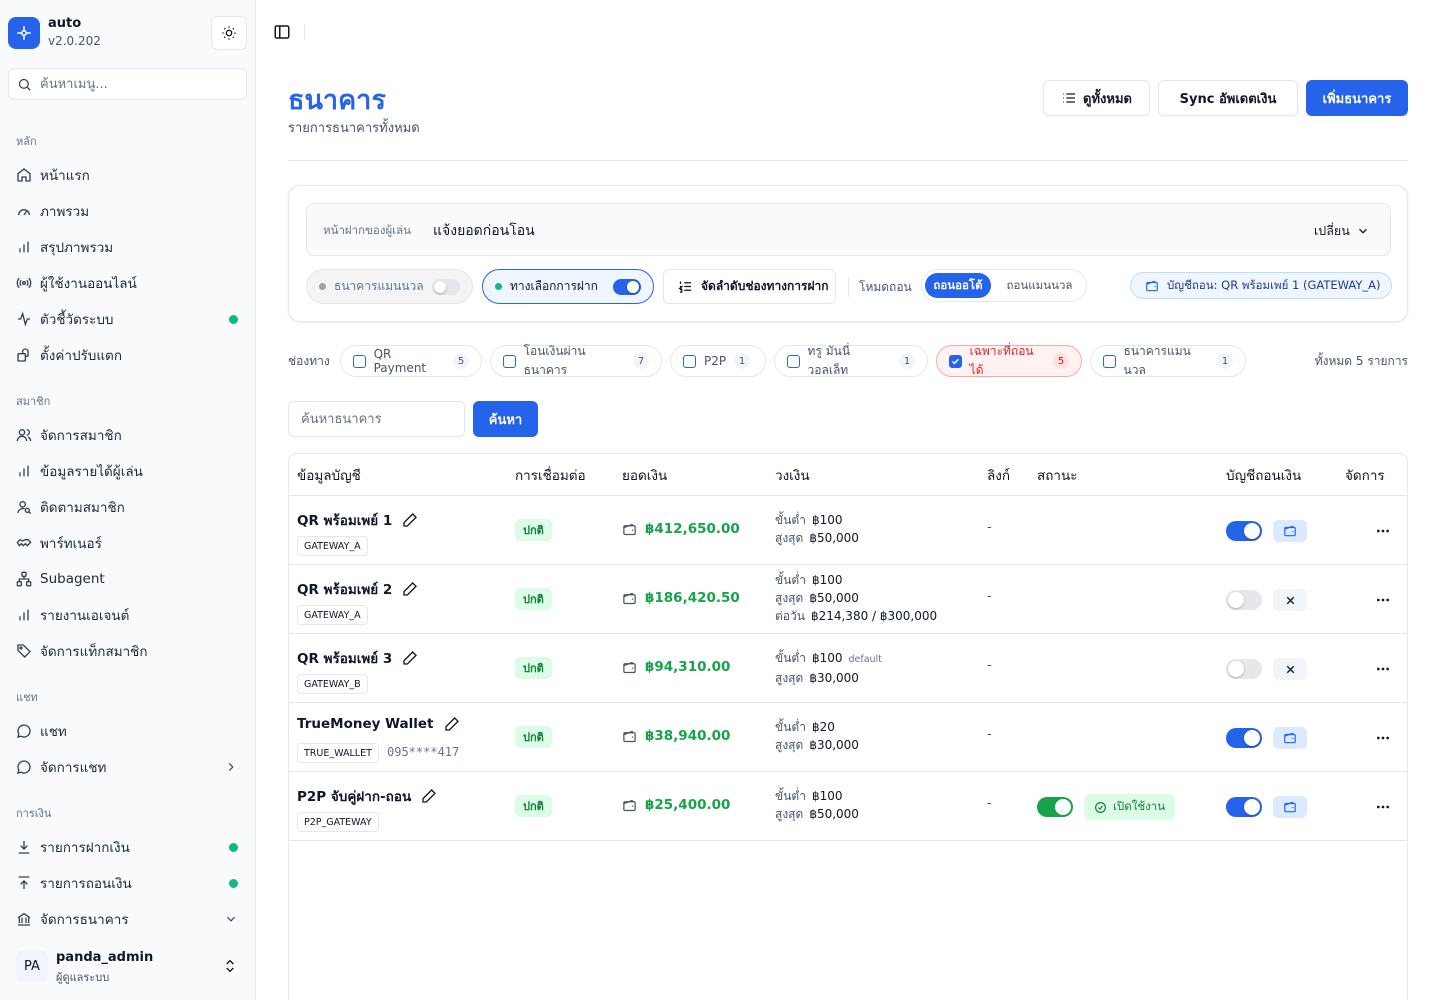 The height and width of the screenshot is (1000, 1440). I want to click on sidebar-item-label: แชท, so click(53, 732).